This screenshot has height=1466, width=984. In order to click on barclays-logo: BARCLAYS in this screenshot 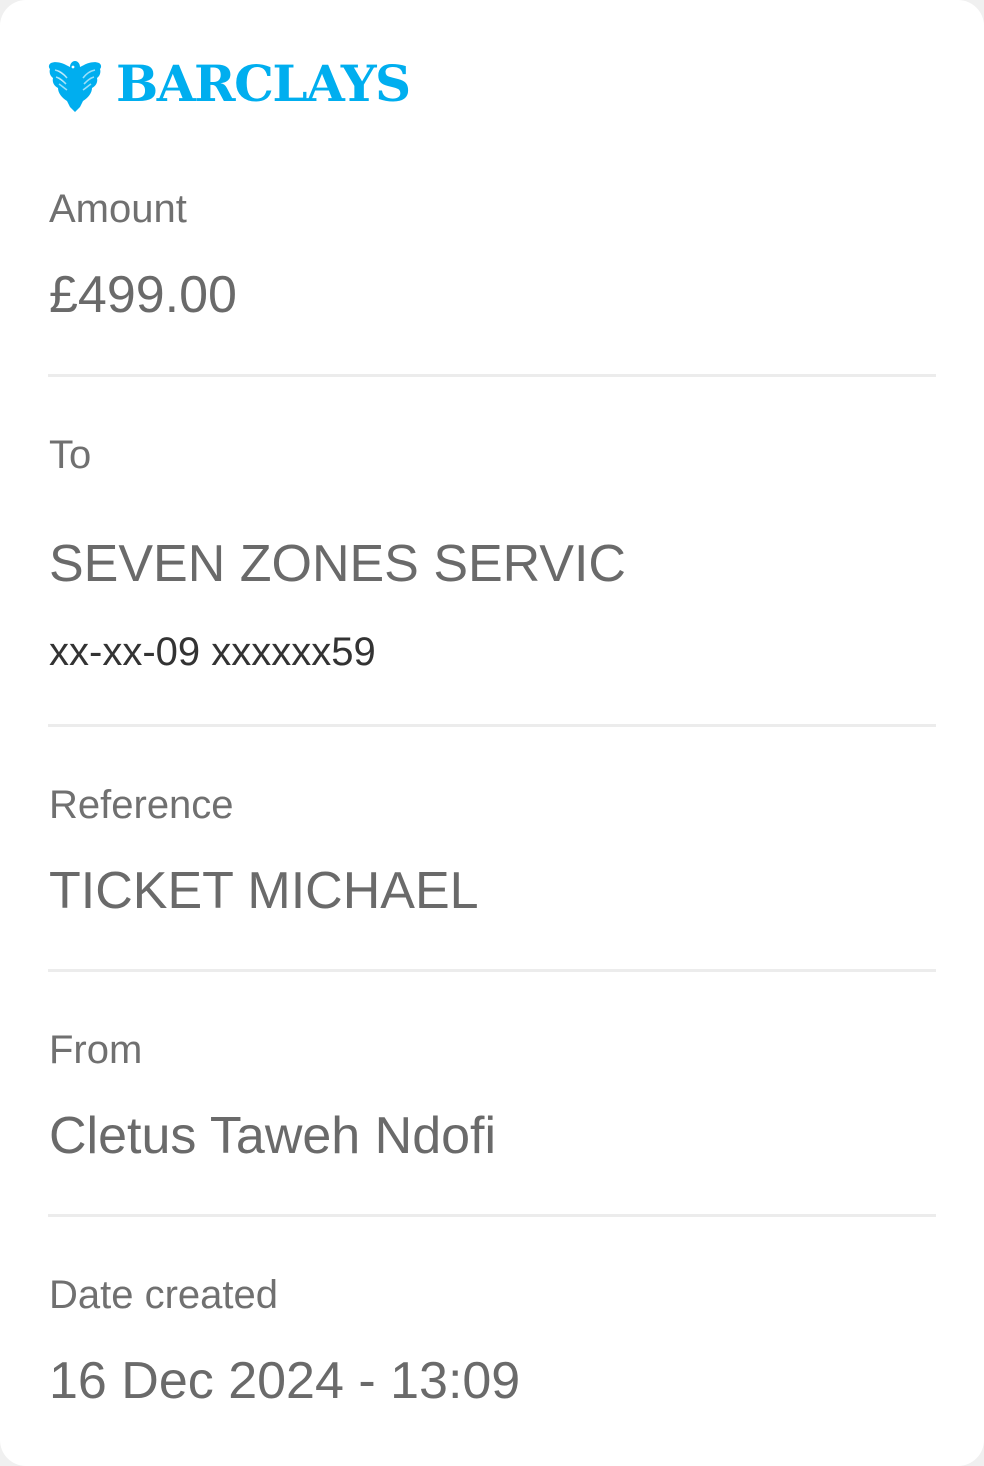, I will do `click(229, 84)`.